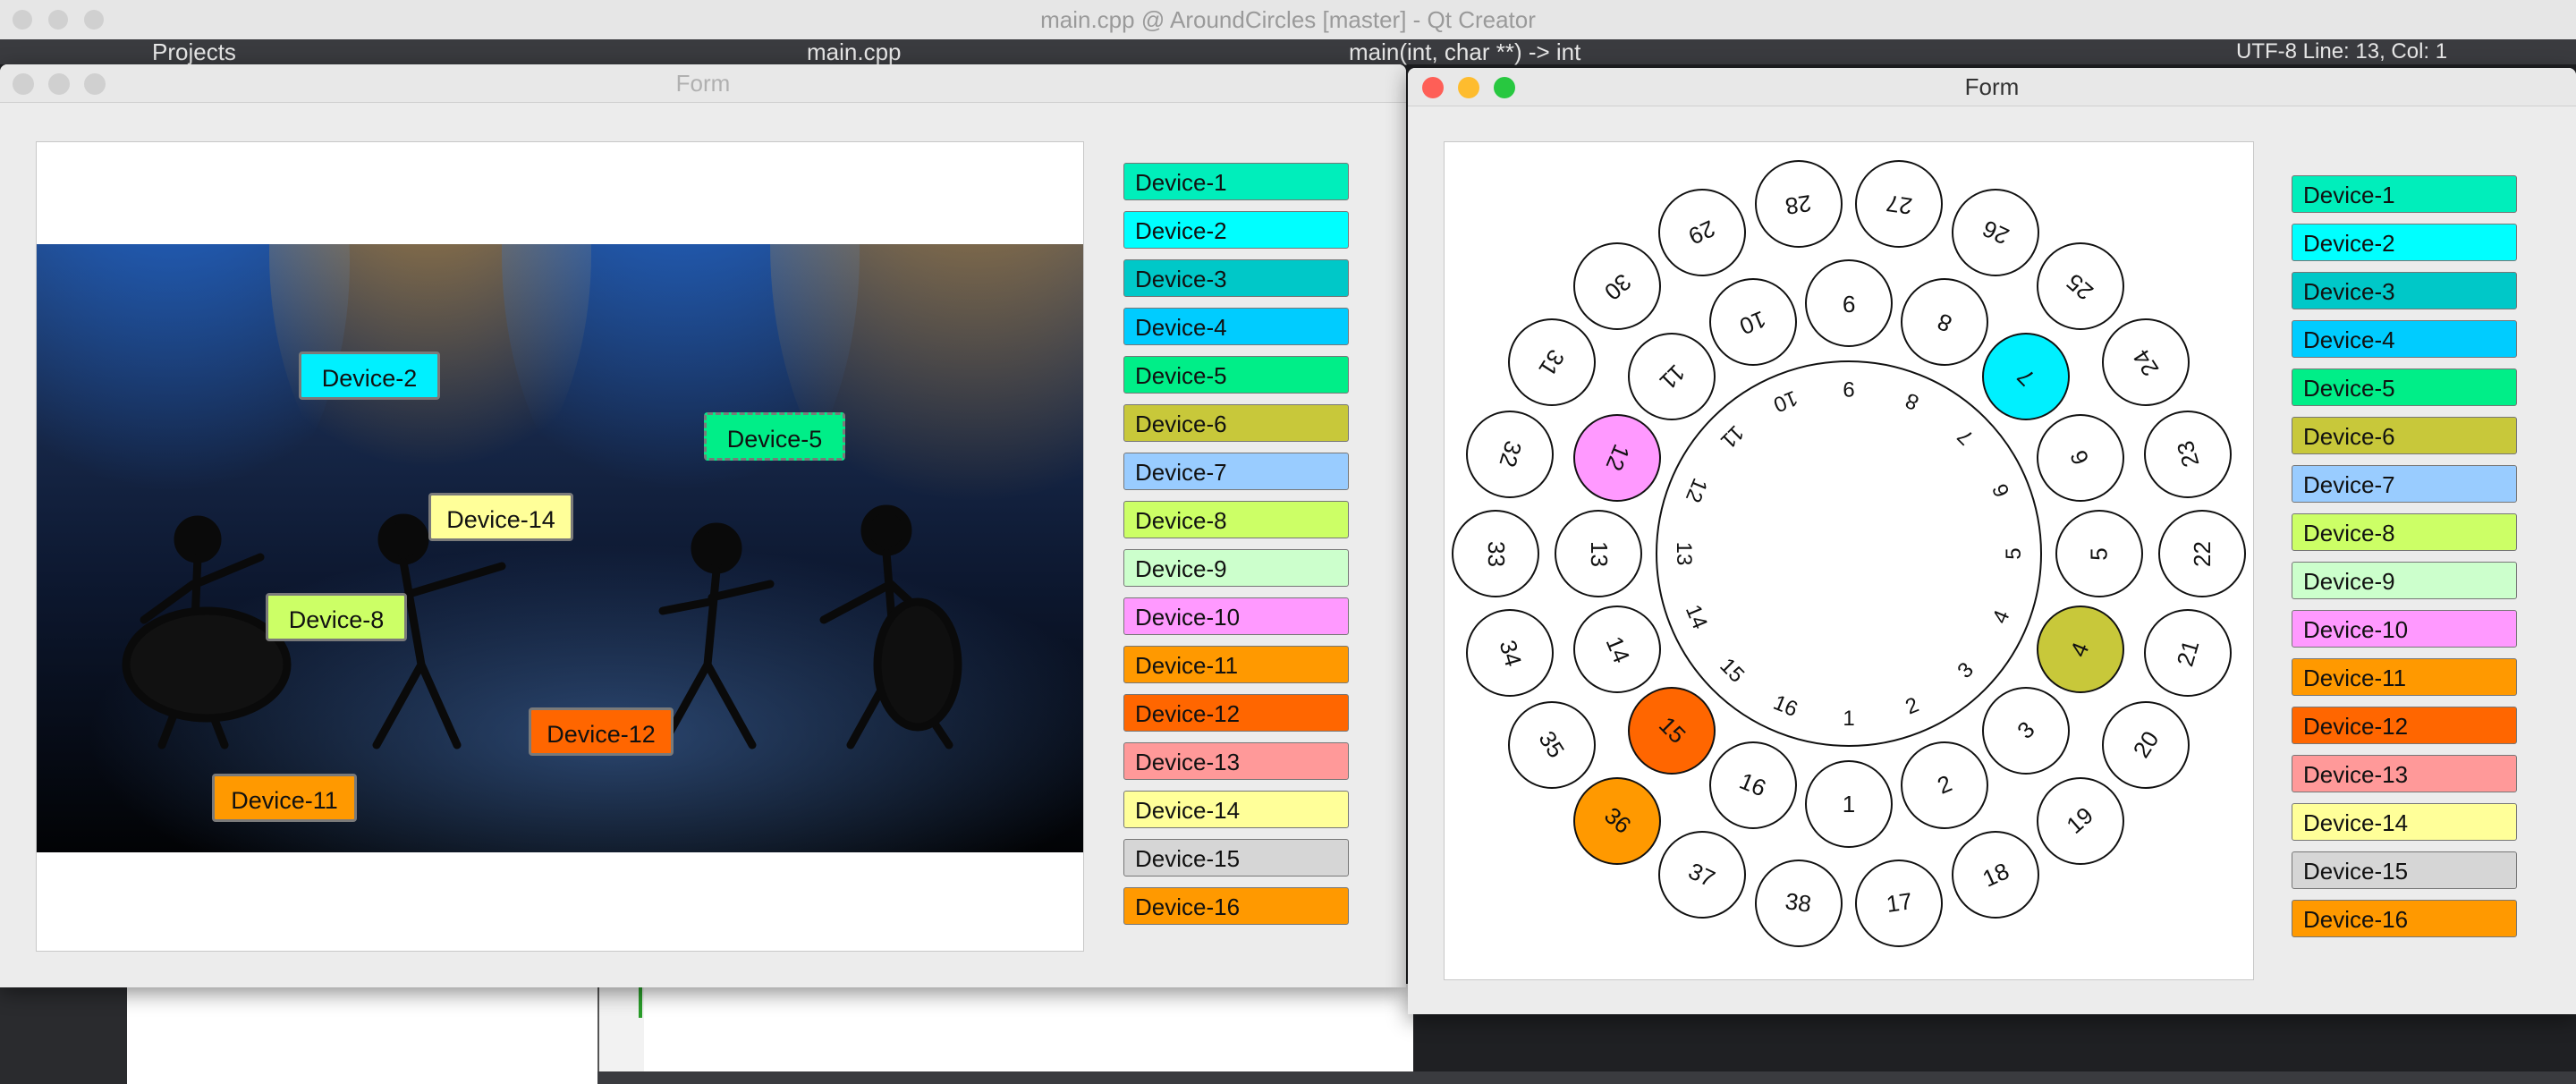 This screenshot has width=2576, height=1084. Describe the element at coordinates (2080, 286) in the screenshot. I see `slot-circle-25: 25` at that location.